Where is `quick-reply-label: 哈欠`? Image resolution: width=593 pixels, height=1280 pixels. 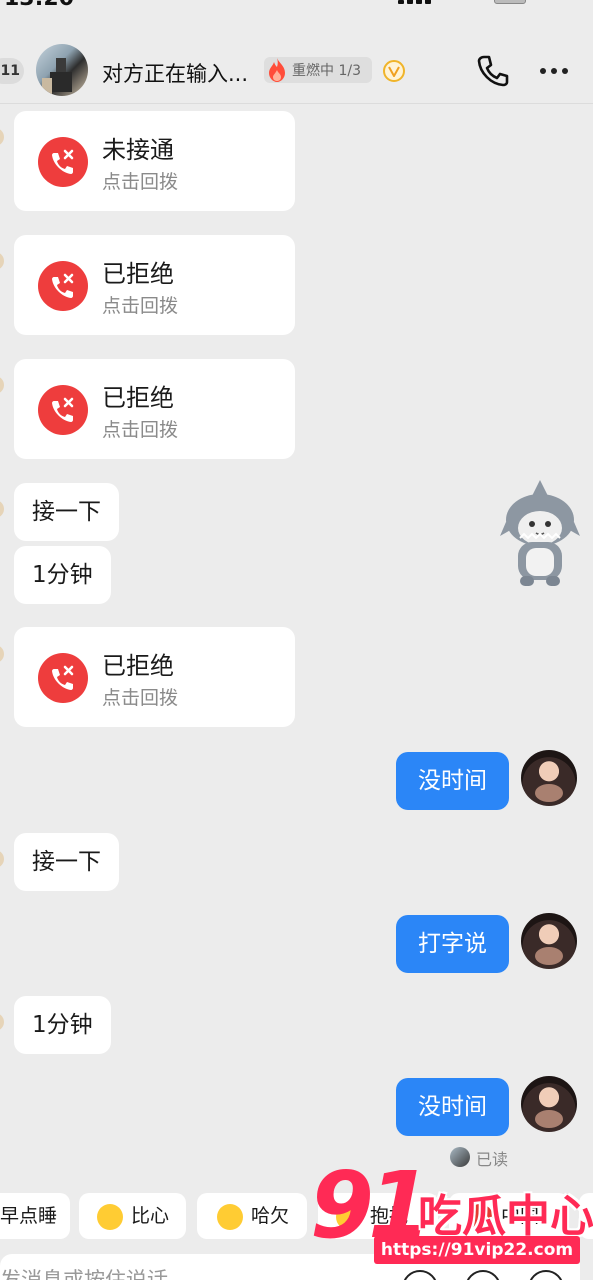
quick-reply-label: 哈欠 is located at coordinates (270, 1216).